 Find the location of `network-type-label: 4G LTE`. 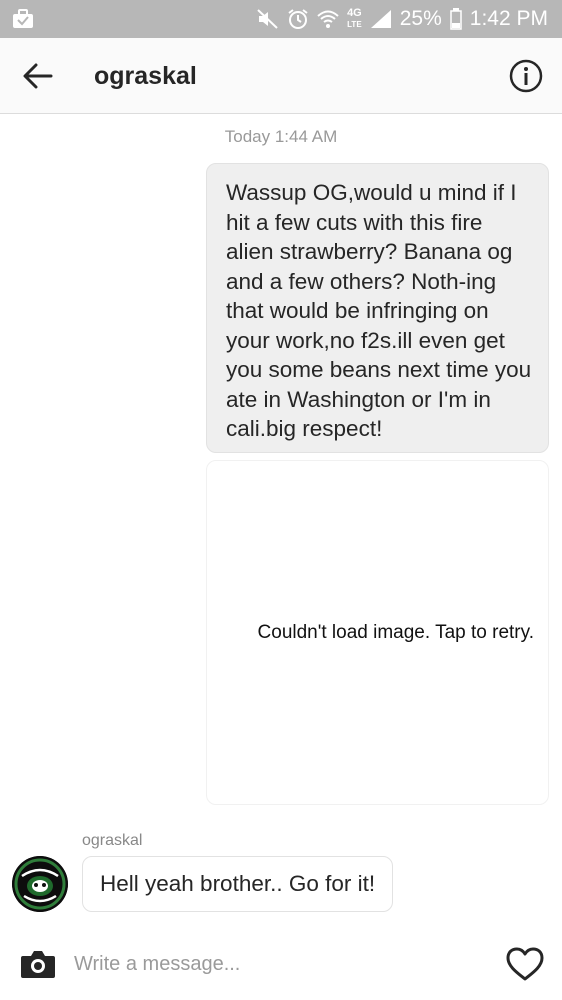

network-type-label: 4G LTE is located at coordinates (354, 19).